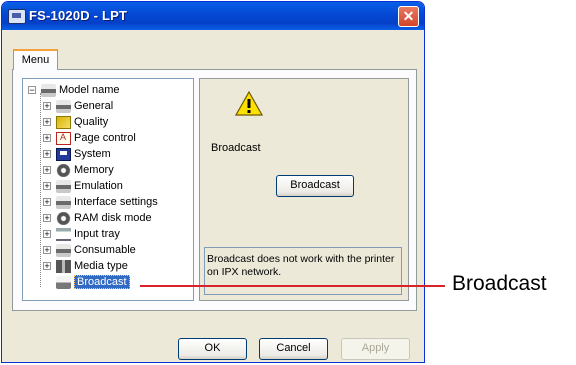 The image size is (576, 365). I want to click on tree-item-memory: + Memory, so click(78, 170).